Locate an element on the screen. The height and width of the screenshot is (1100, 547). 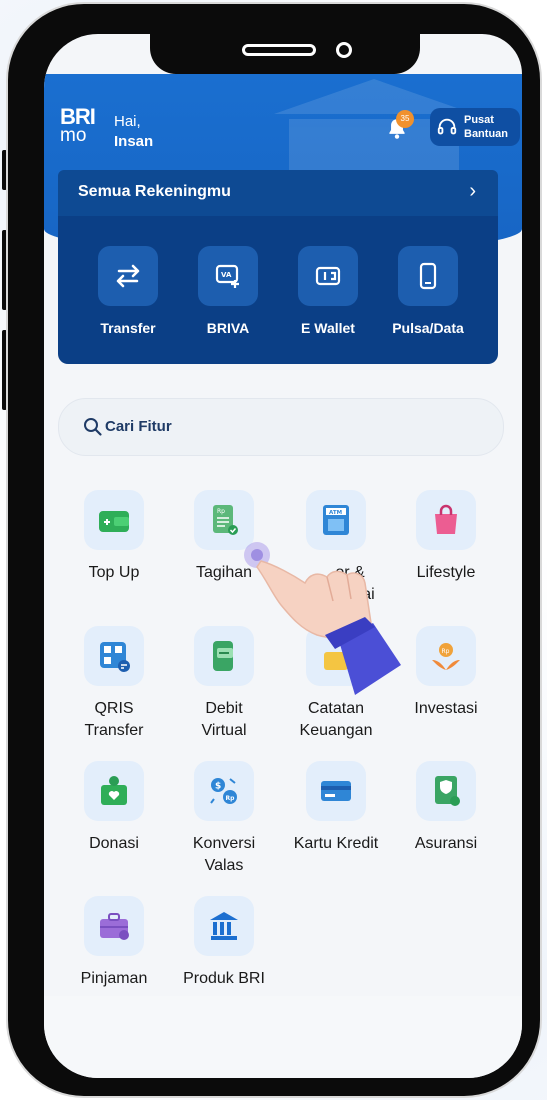
feature-label: Lifestyle is located at coordinates (446, 572).